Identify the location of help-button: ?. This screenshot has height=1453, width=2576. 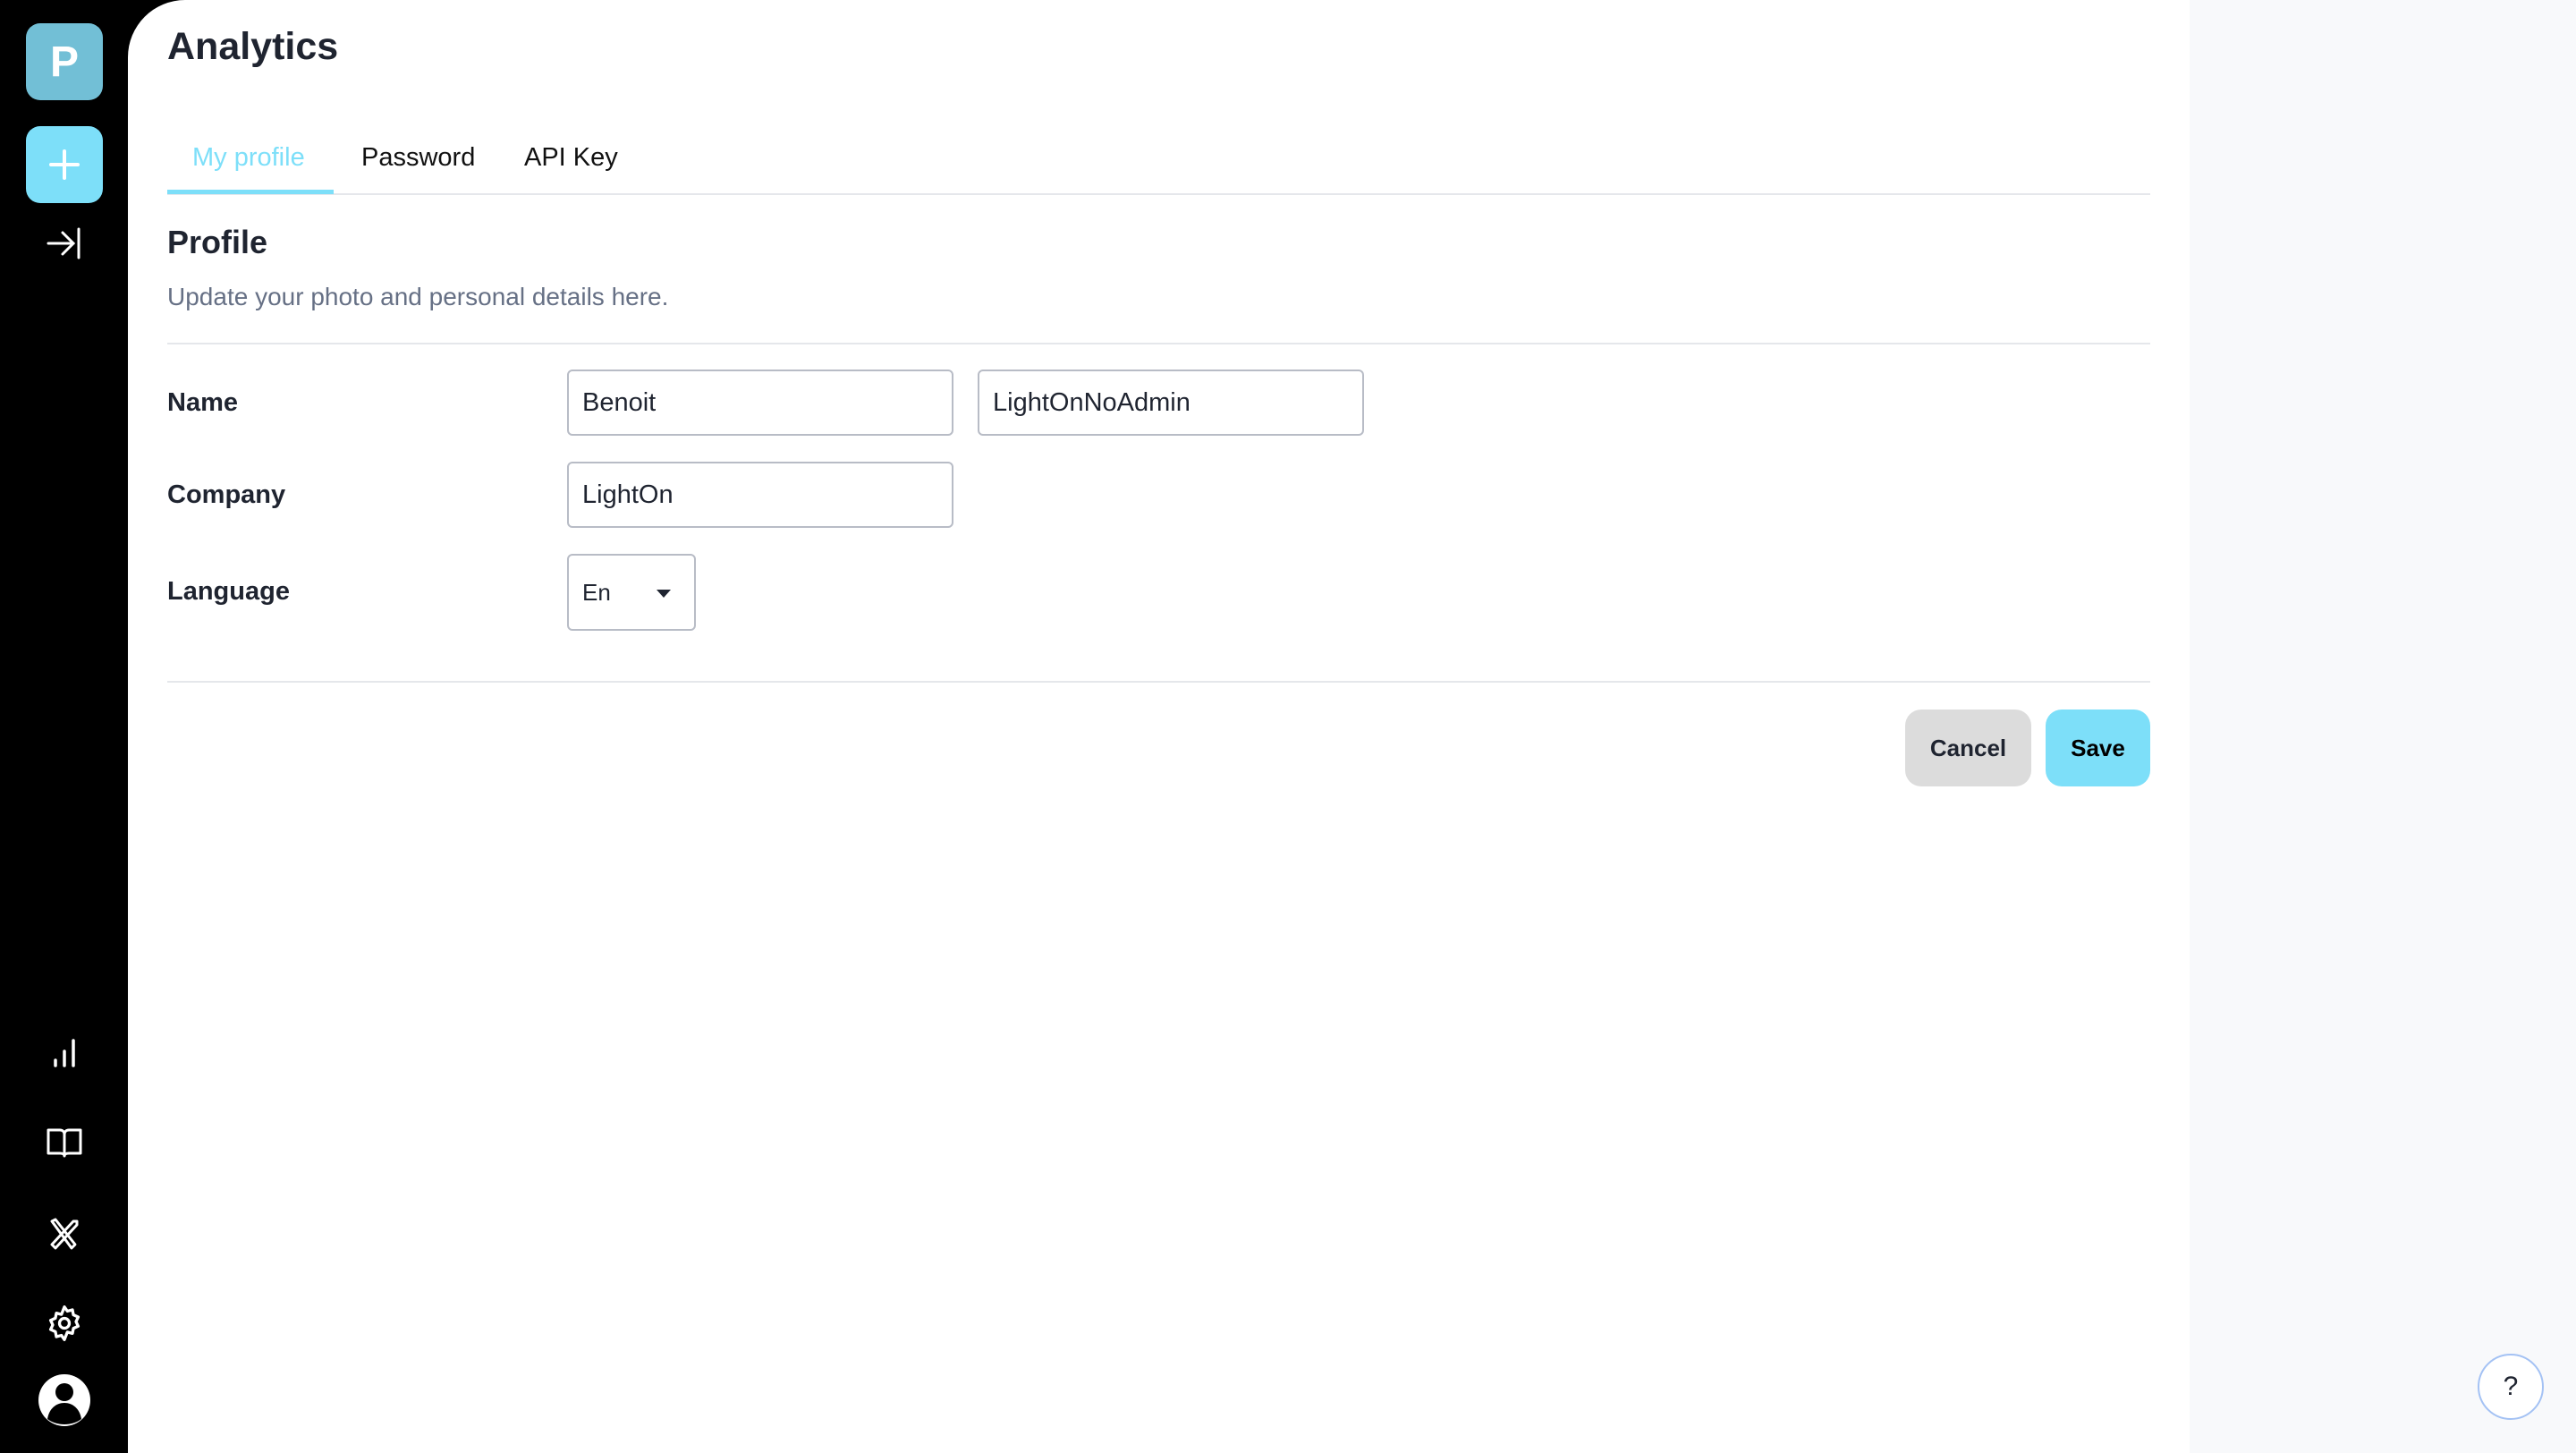
(2511, 1387).